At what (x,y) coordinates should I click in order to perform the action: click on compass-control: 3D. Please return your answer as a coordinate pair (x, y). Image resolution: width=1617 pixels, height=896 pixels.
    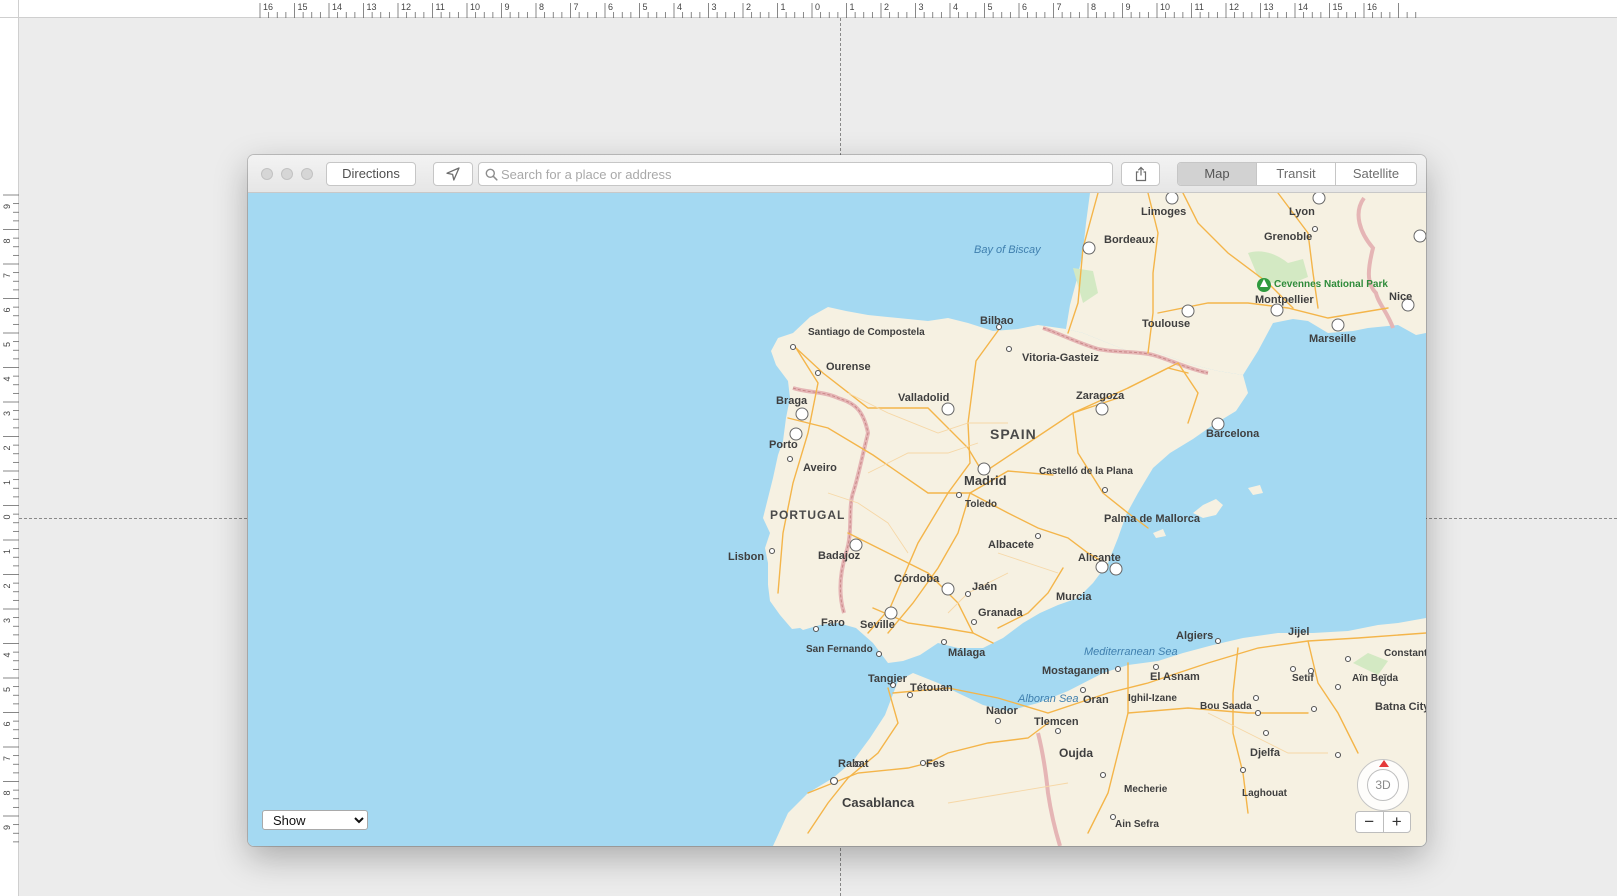
    Looking at the image, I should click on (1383, 785).